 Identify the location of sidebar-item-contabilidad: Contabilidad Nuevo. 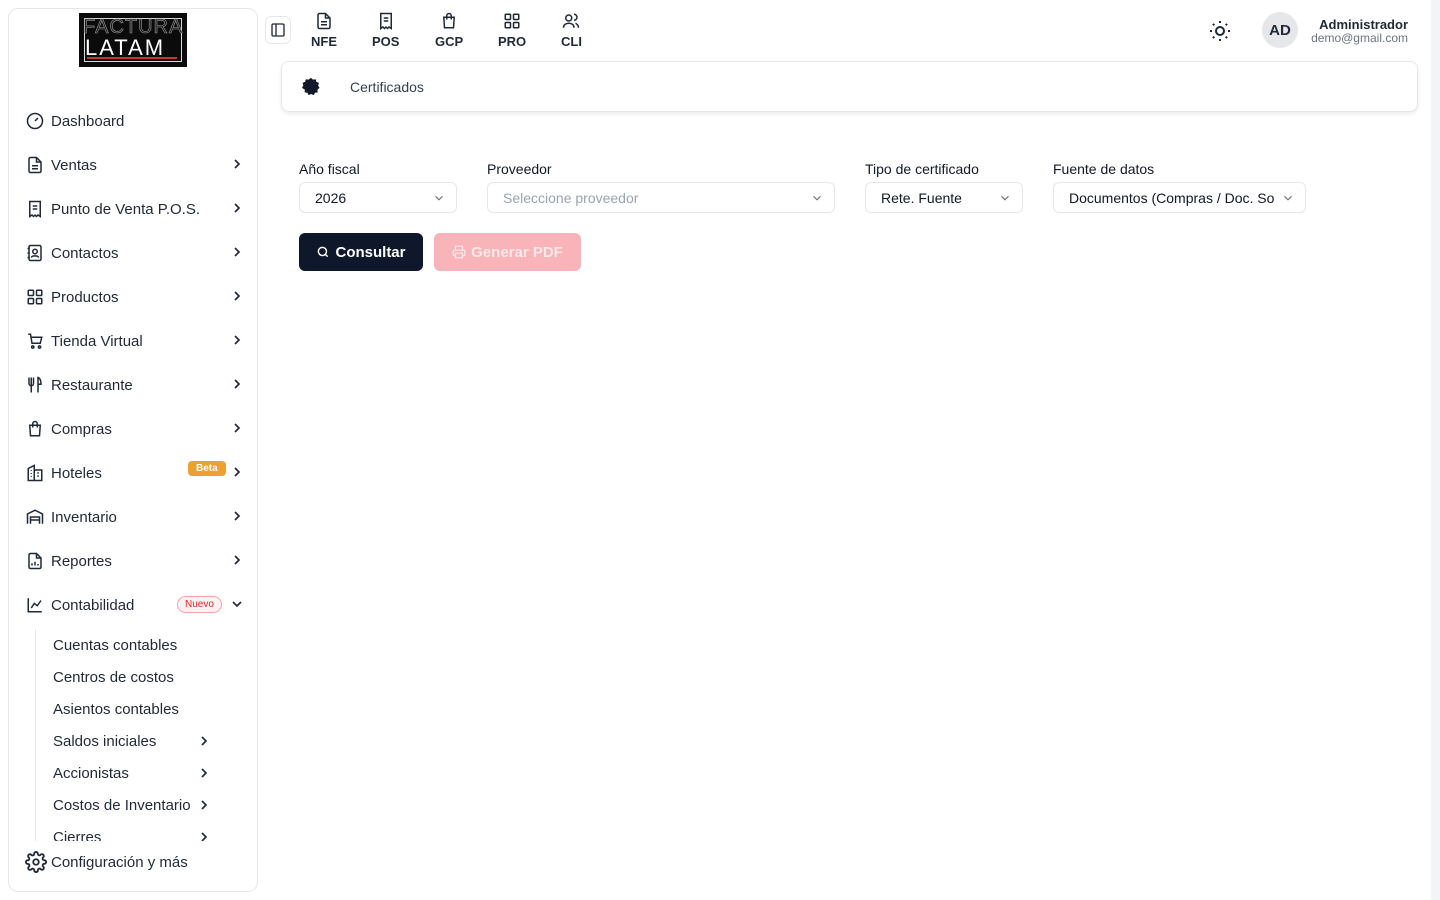
(133, 605).